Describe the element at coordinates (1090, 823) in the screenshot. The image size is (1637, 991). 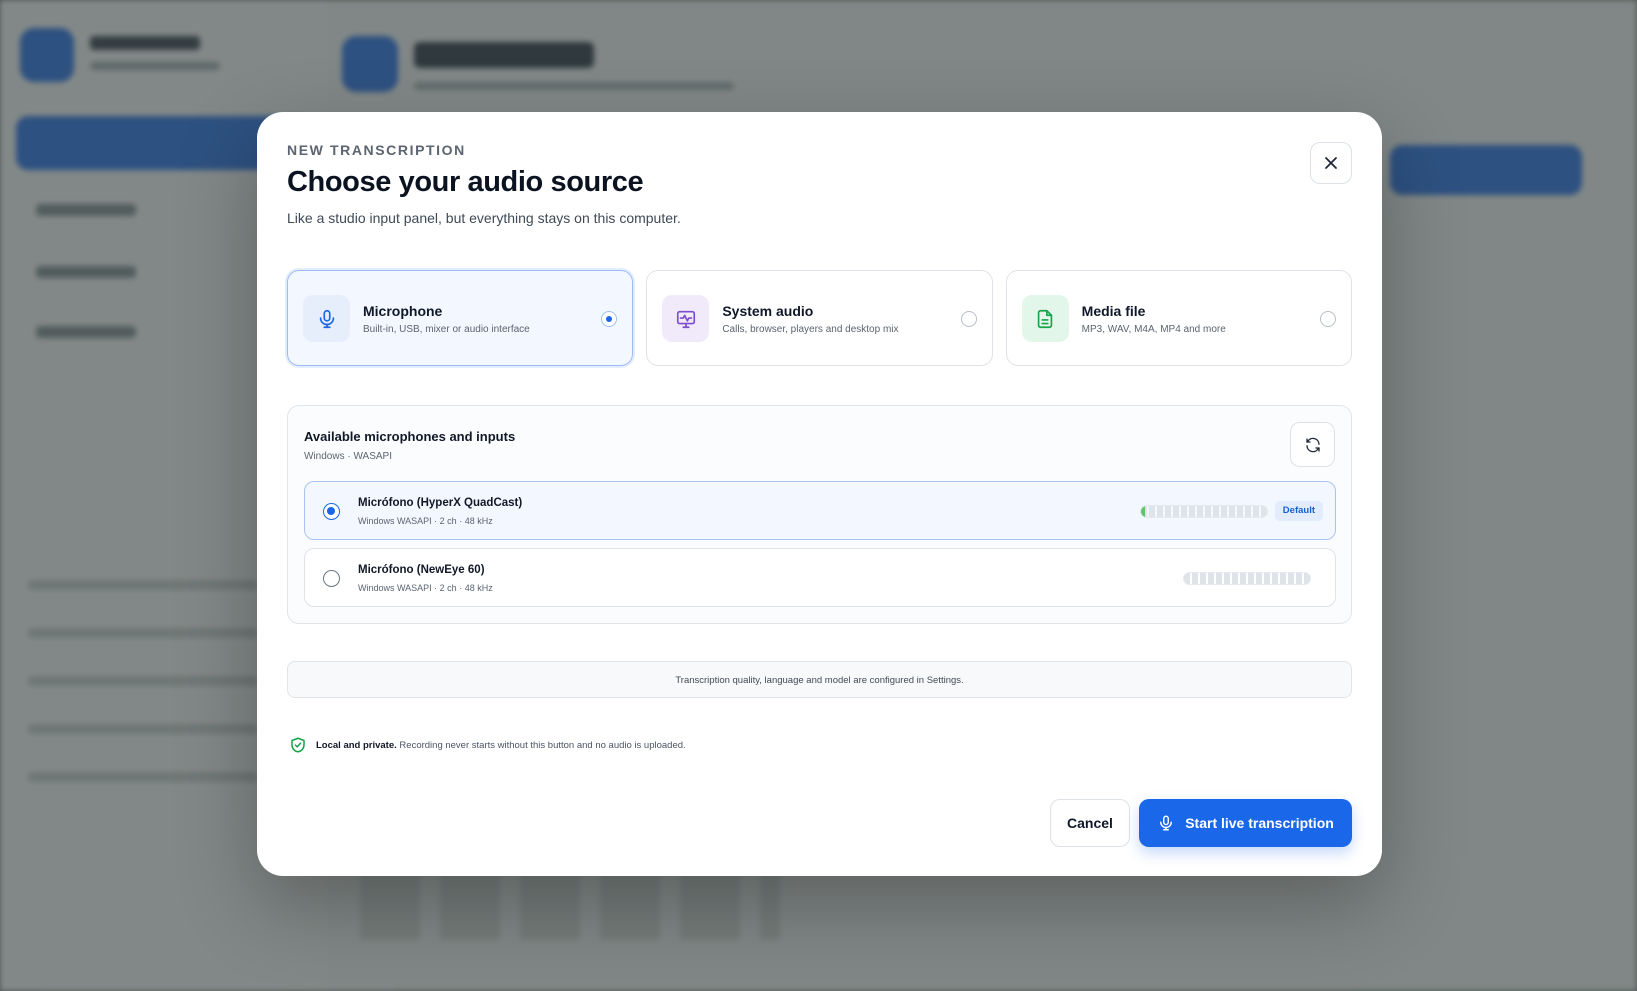
I see `cancel-button: Cancel` at that location.